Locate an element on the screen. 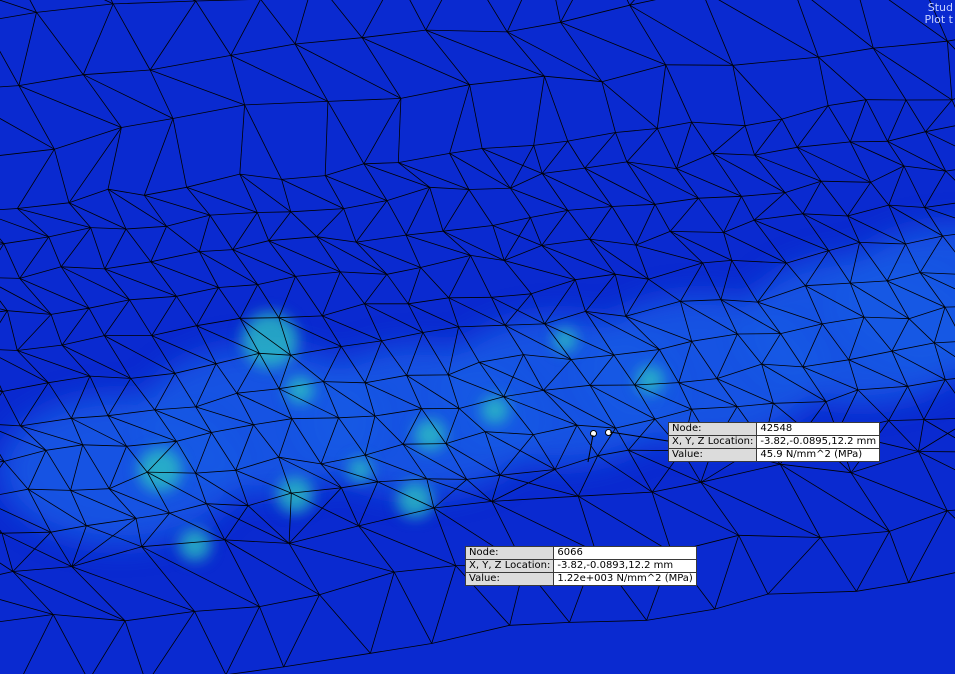 Image resolution: width=955 pixels, height=674 pixels. probe-row-value: Value: 1.22e+003 N/mm^2 (MPa) is located at coordinates (580, 579).